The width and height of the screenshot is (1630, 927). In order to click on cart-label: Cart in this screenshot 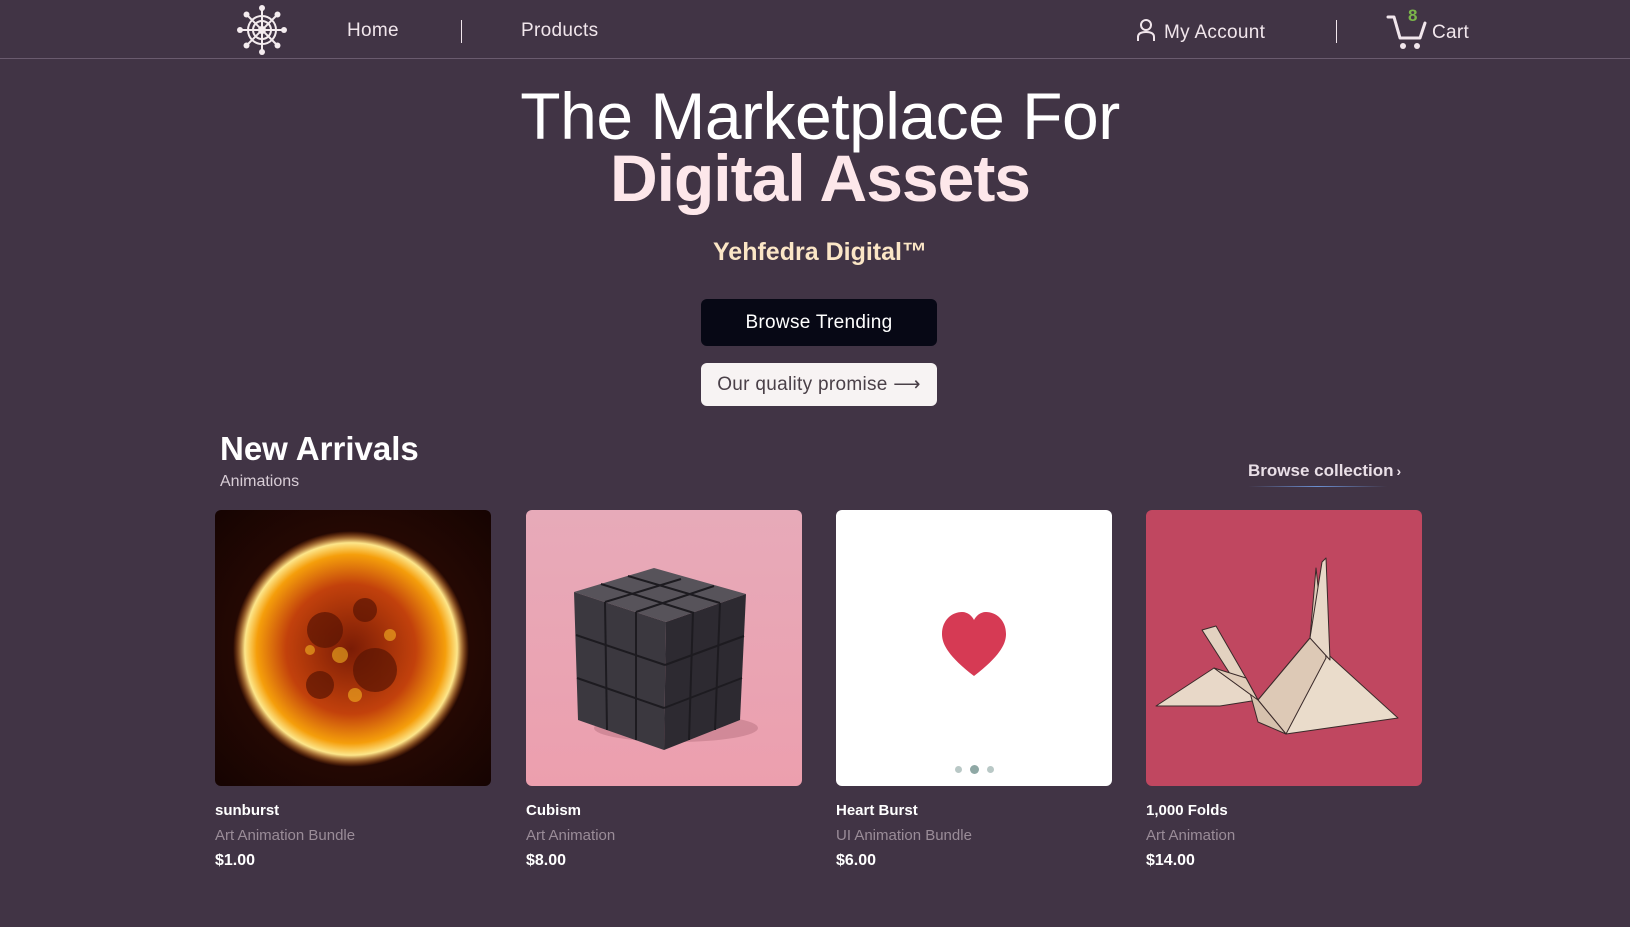, I will do `click(1451, 32)`.